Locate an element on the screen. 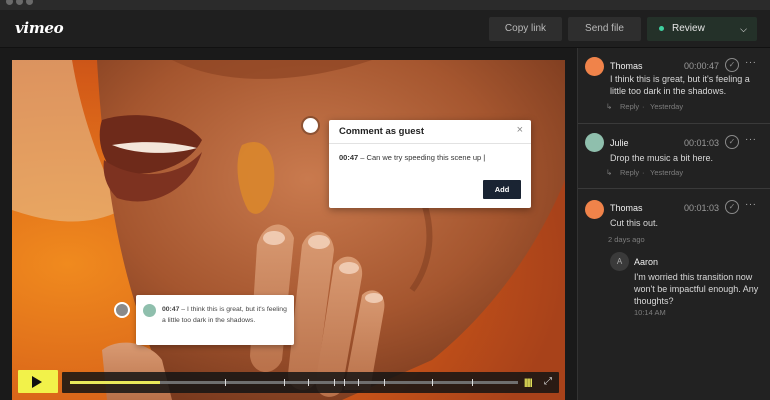 Image resolution: width=770 pixels, height=400 pixels. add-button: Add is located at coordinates (502, 189).